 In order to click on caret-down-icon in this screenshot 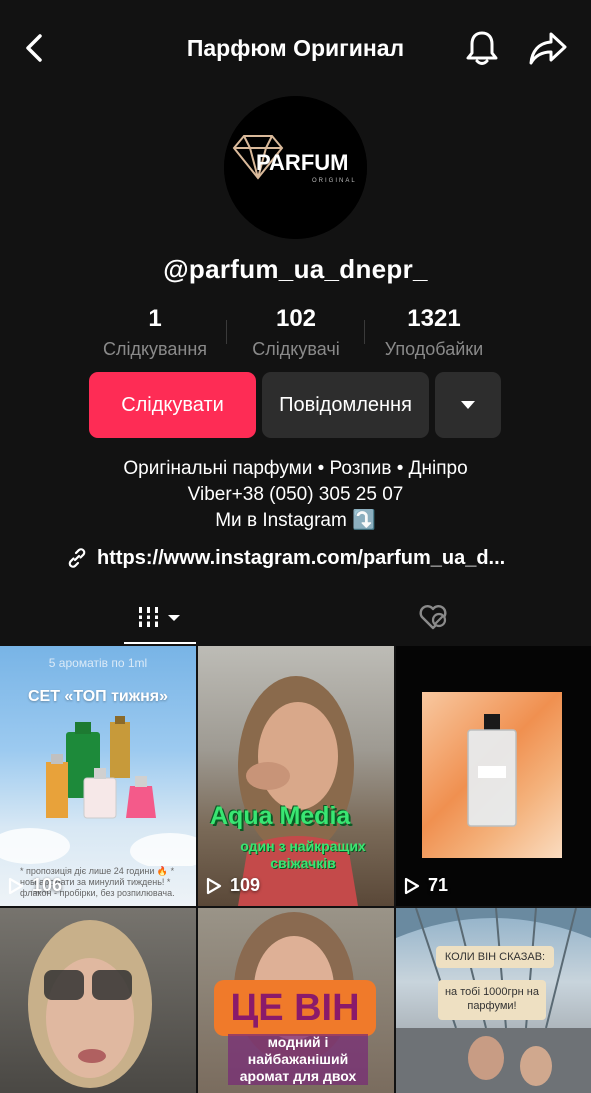, I will do `click(468, 405)`.